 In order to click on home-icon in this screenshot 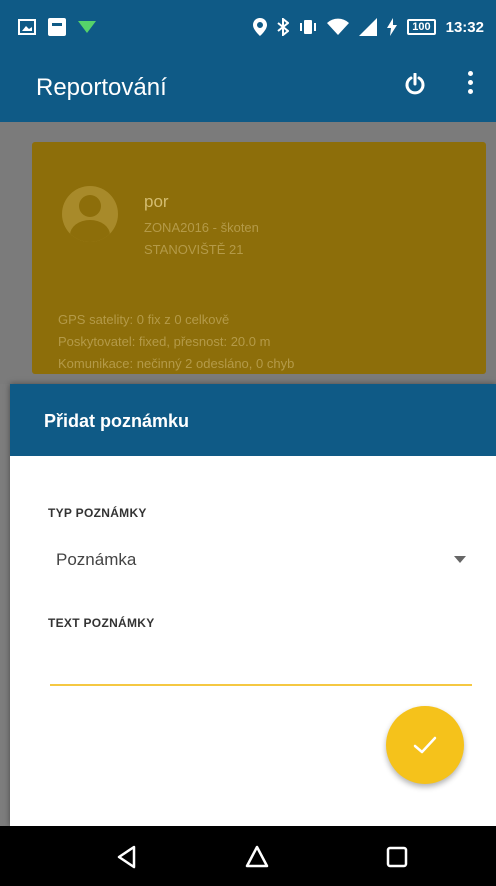, I will do `click(257, 857)`.